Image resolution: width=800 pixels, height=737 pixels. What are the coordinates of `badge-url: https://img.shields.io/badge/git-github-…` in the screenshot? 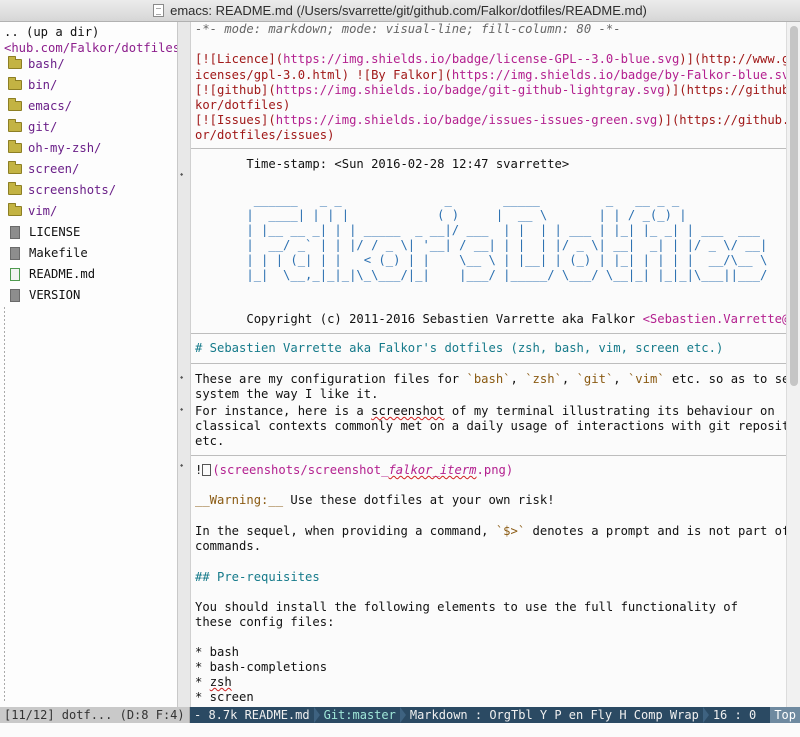 It's located at (470, 90).